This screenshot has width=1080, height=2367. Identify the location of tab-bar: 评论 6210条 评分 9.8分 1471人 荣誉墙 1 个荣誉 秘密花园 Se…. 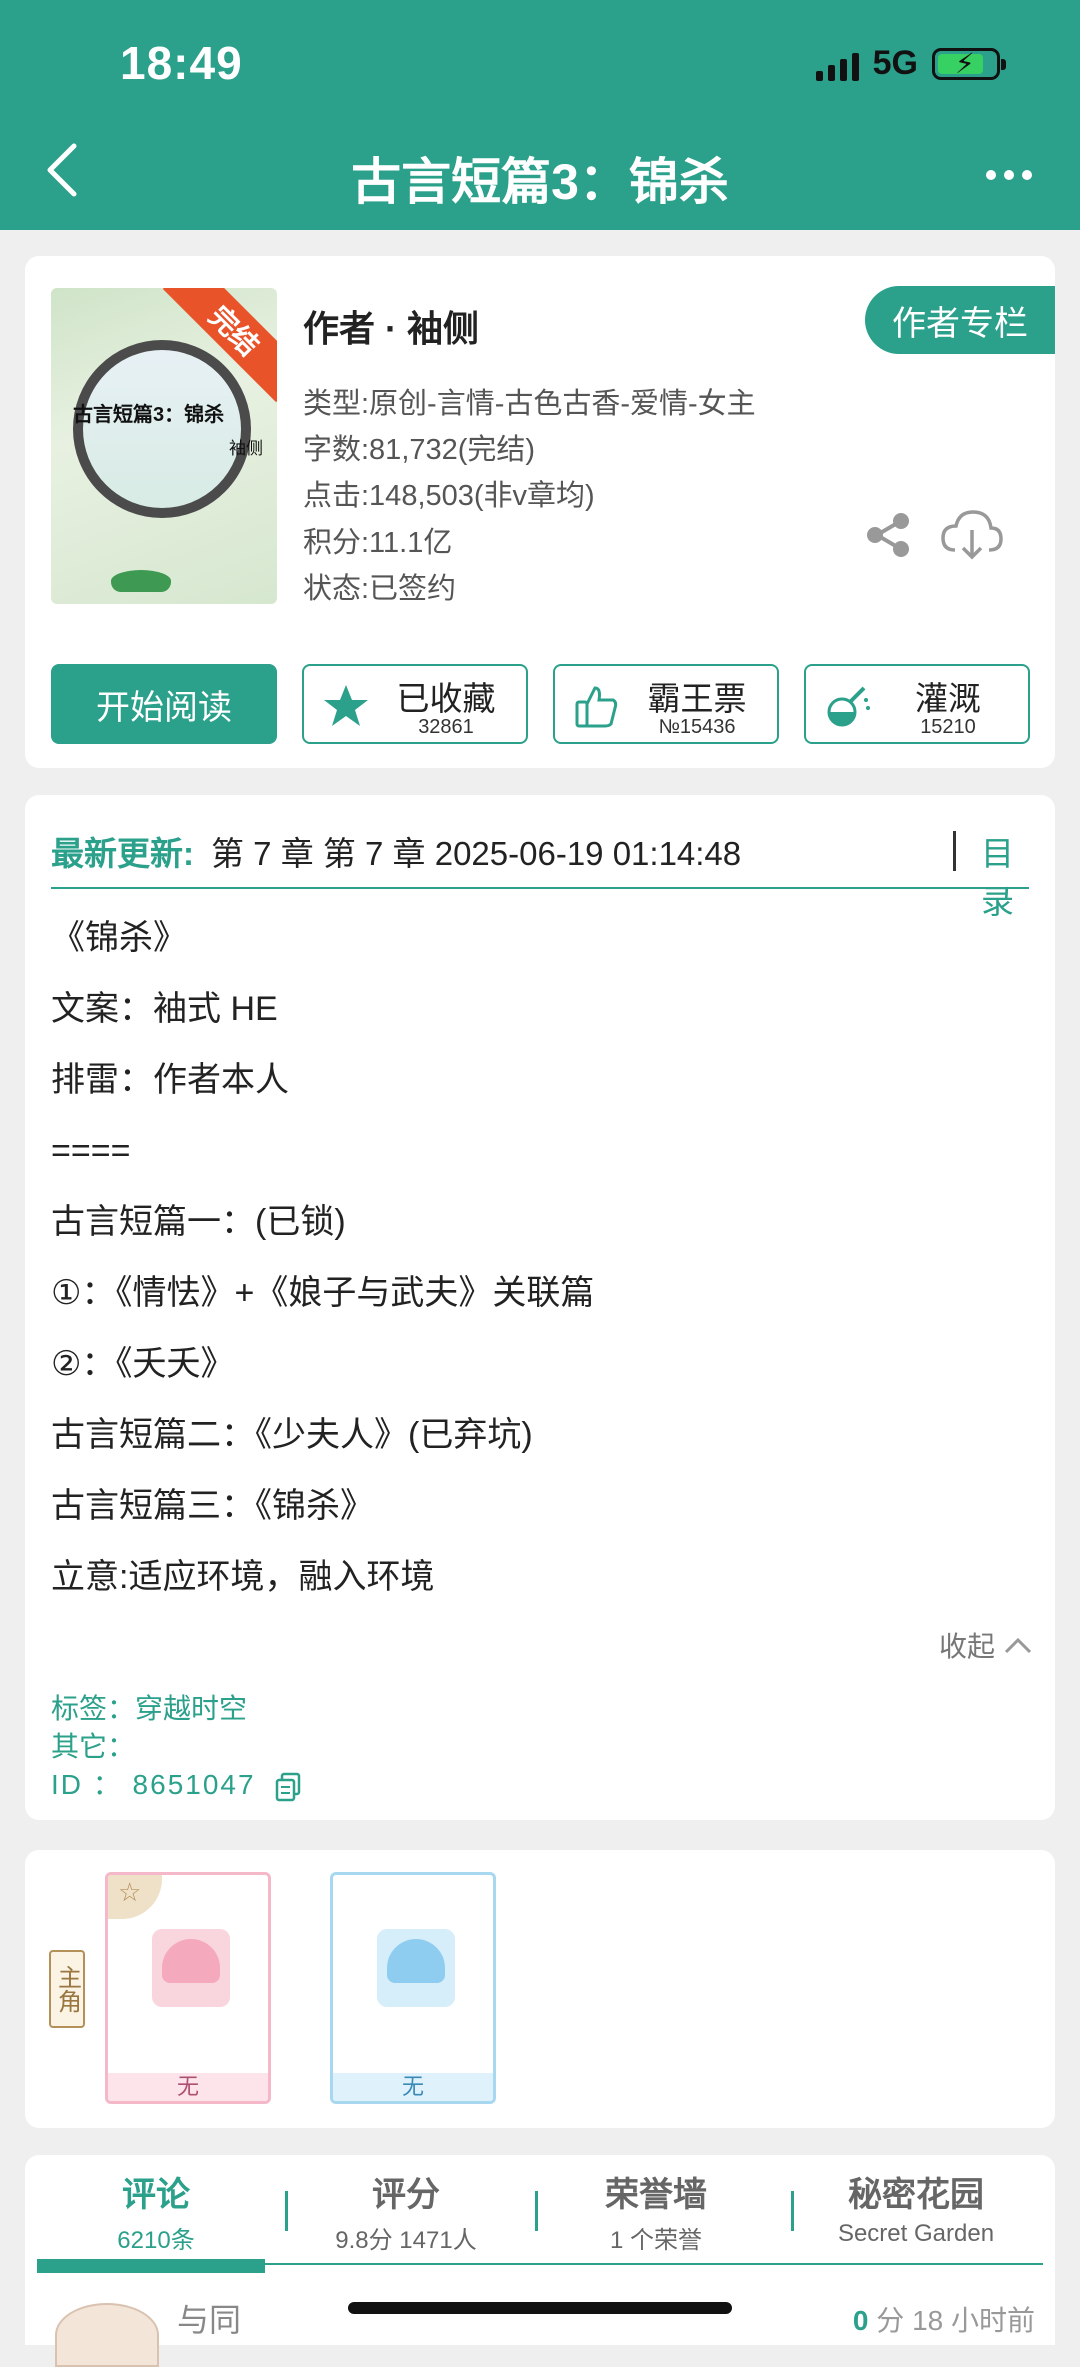
(540, 2210).